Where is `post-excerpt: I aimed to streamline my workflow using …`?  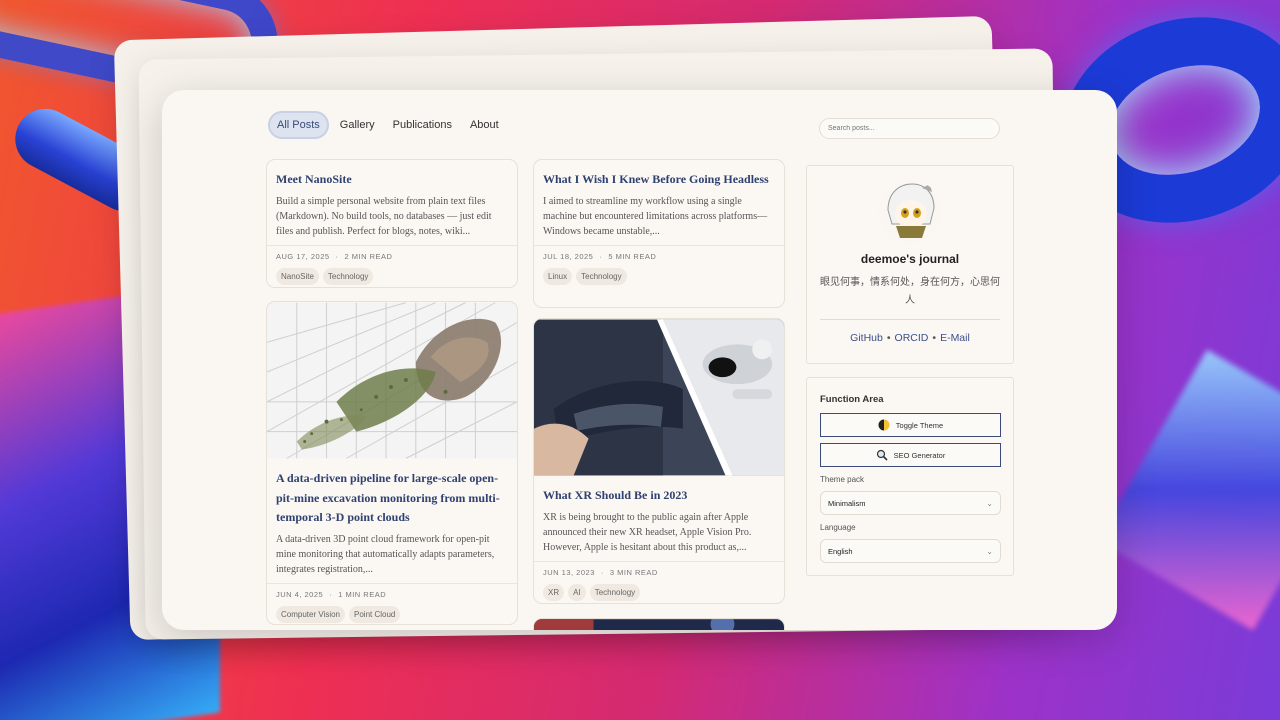 post-excerpt: I aimed to streamline my workflow using … is located at coordinates (655, 216).